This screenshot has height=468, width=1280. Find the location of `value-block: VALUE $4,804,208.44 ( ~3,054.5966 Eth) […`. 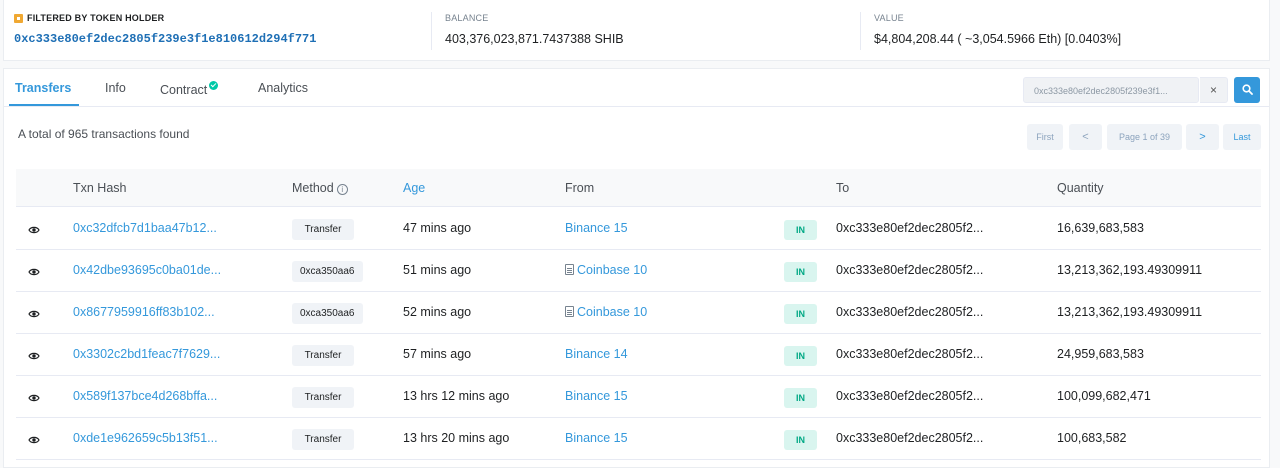

value-block: VALUE $4,804,208.44 ( ~3,054.5966 Eth) [… is located at coordinates (997, 29).